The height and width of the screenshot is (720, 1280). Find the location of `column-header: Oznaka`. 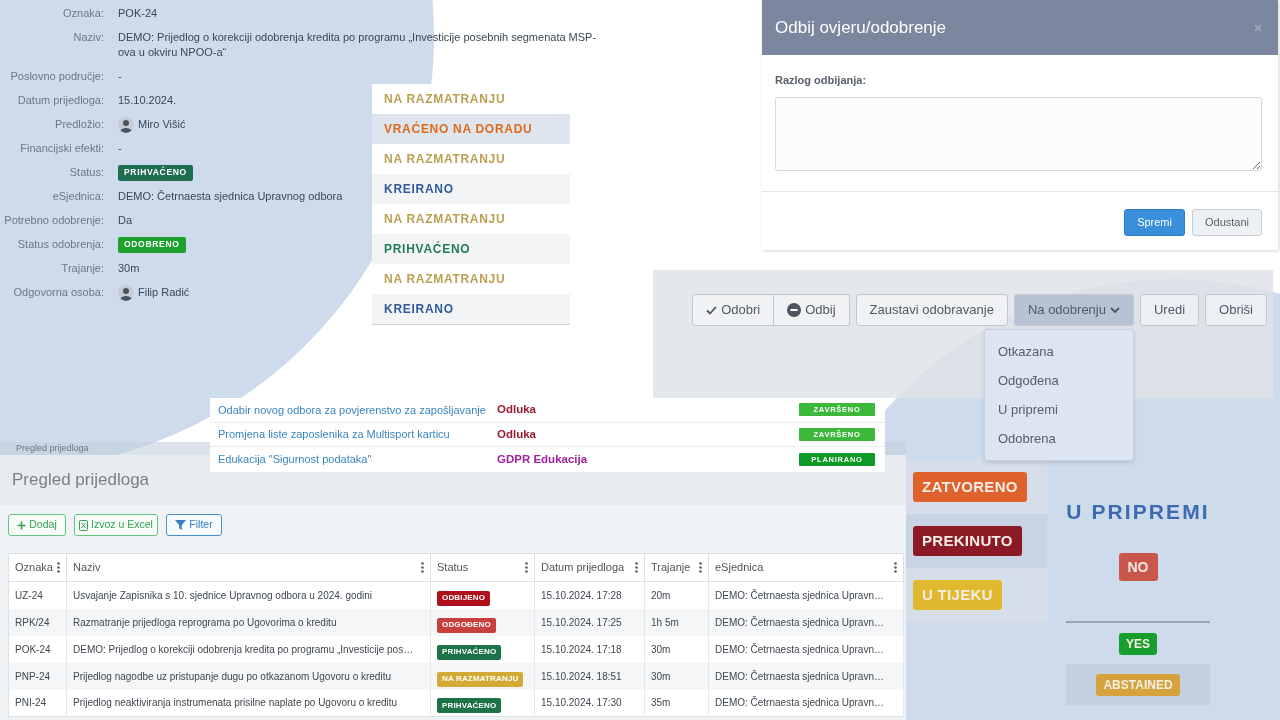

column-header: Oznaka is located at coordinates (34, 567).